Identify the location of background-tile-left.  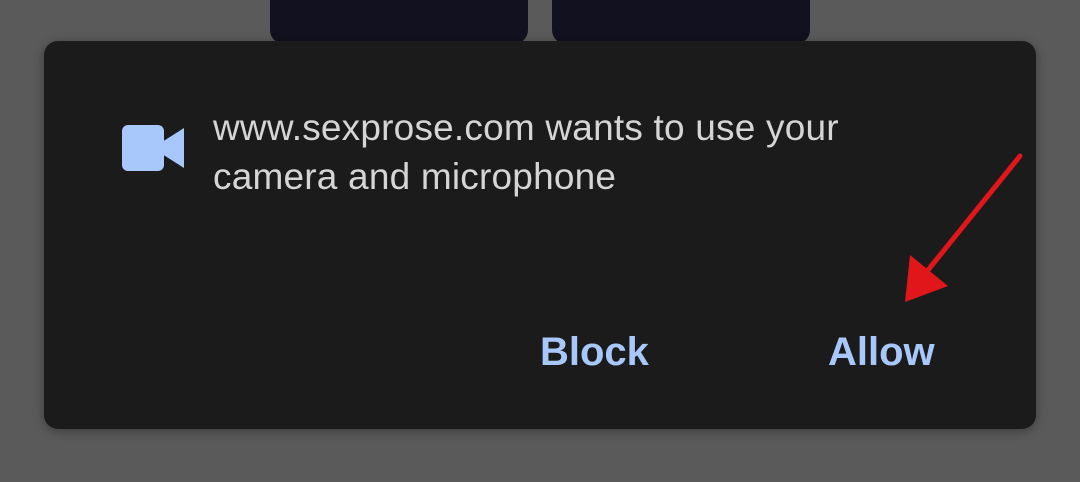
(399, 22).